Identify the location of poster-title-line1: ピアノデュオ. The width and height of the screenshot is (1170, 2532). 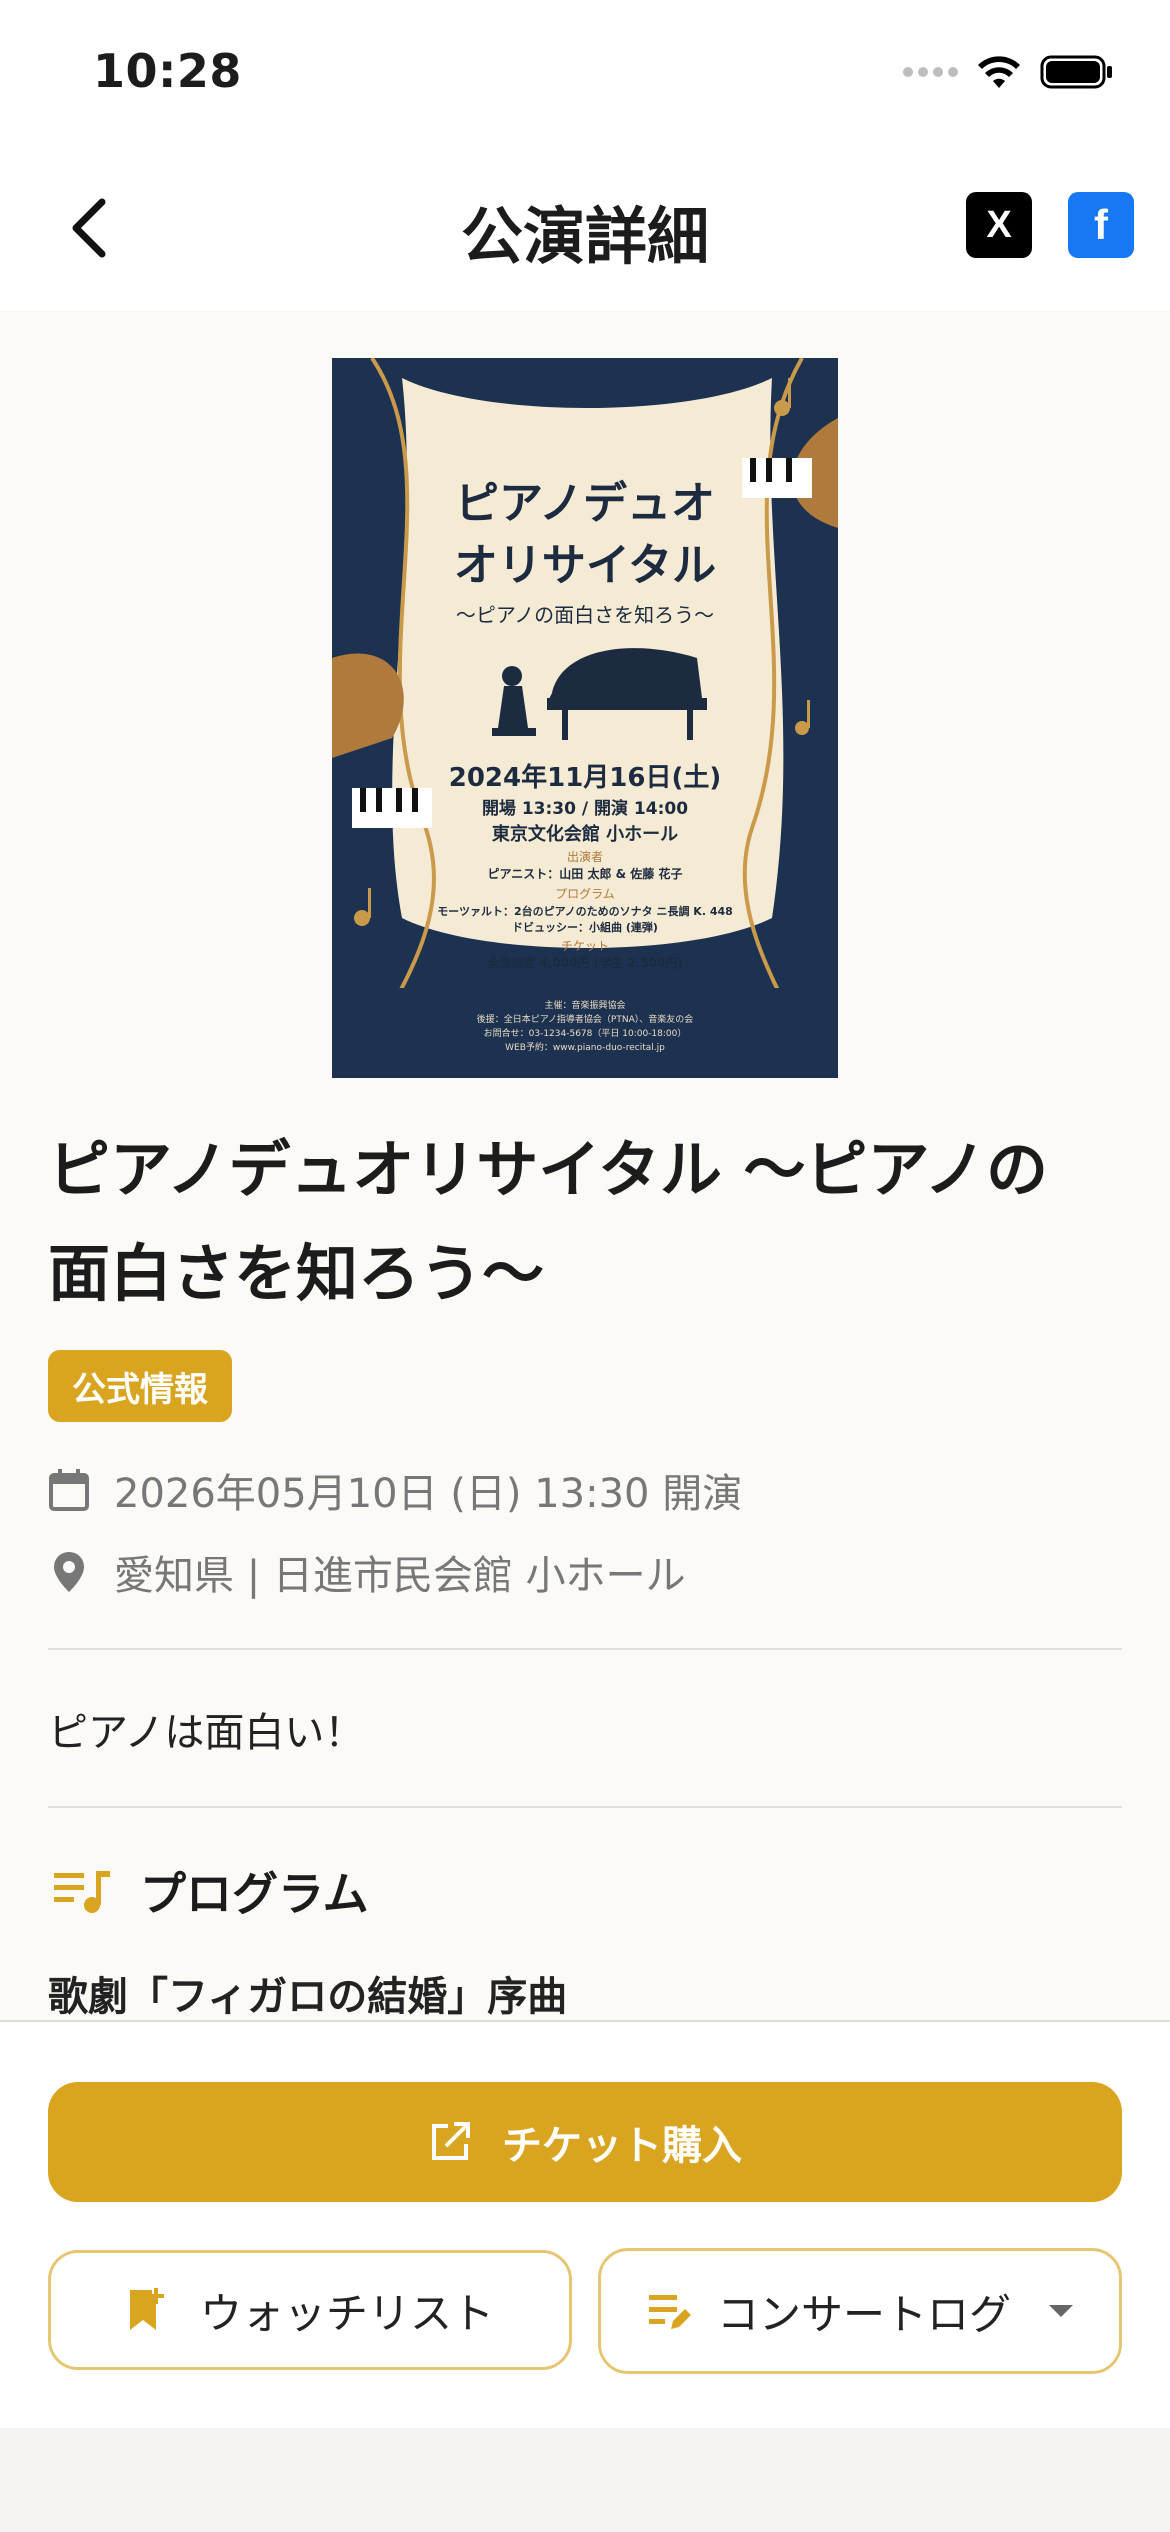
(585, 503).